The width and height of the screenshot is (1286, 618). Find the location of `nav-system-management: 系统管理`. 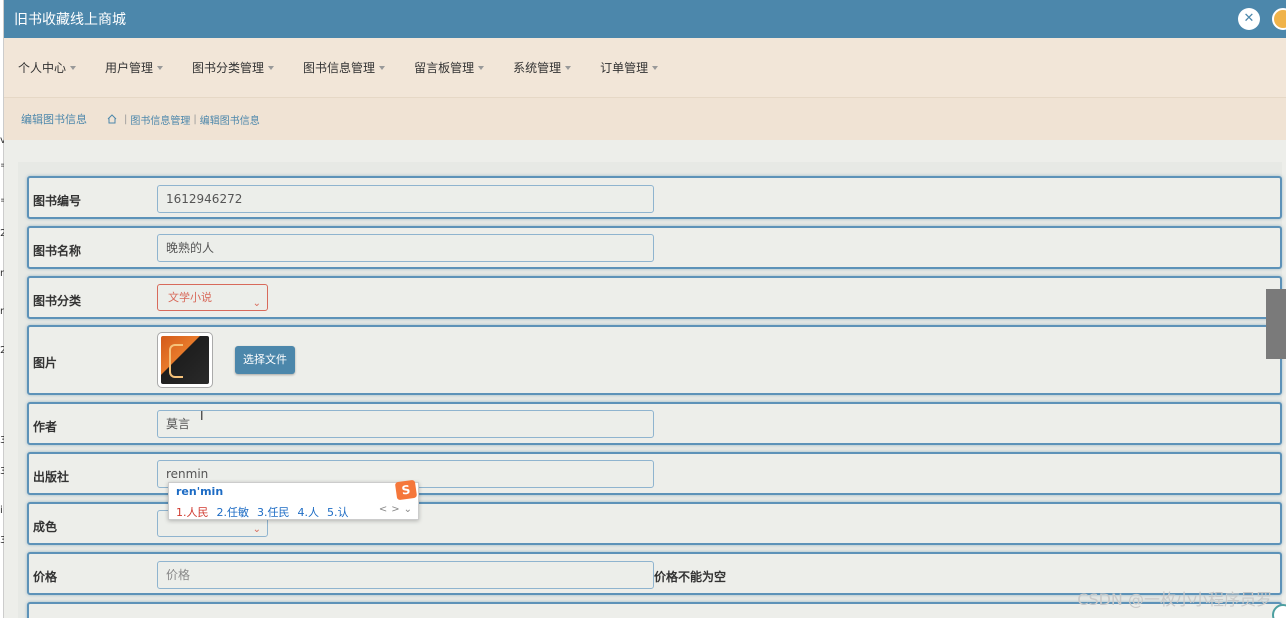

nav-system-management: 系统管理 is located at coordinates (542, 67).